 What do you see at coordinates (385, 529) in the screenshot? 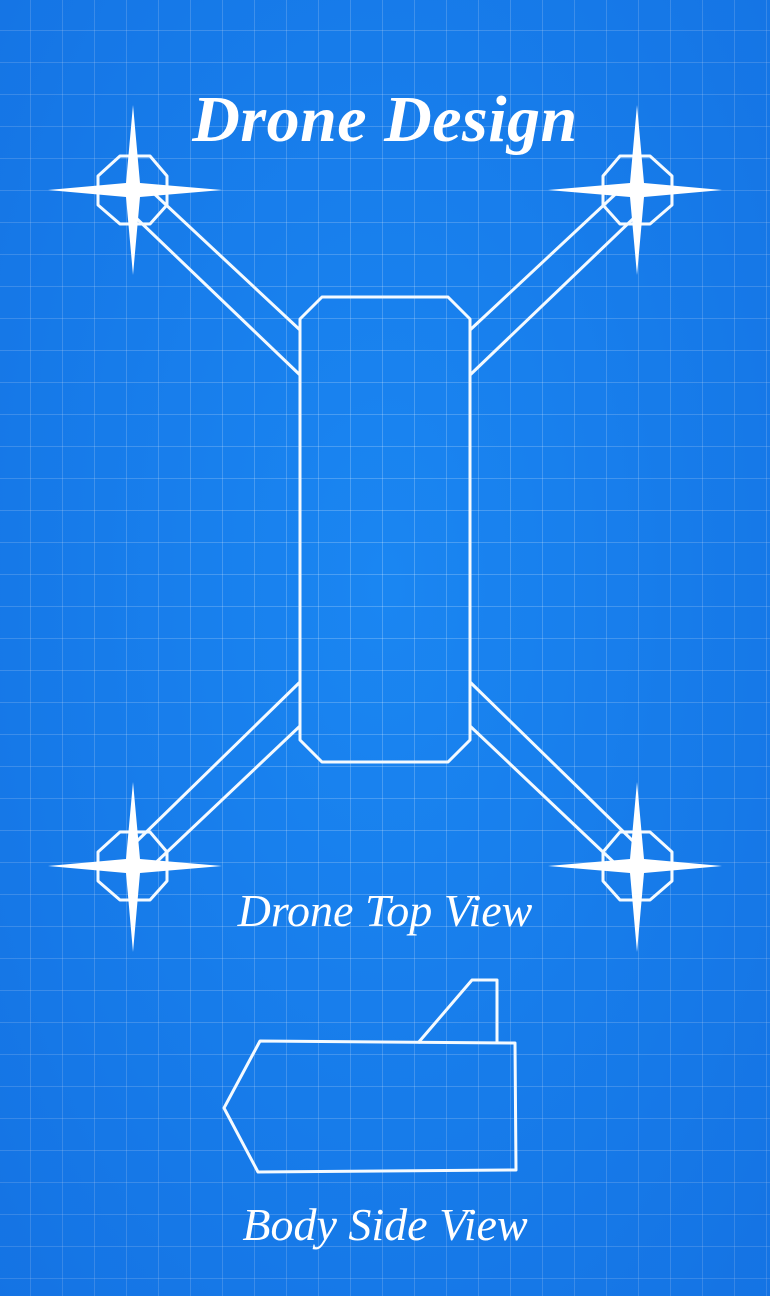
I see `drone-body-top-view` at bounding box center [385, 529].